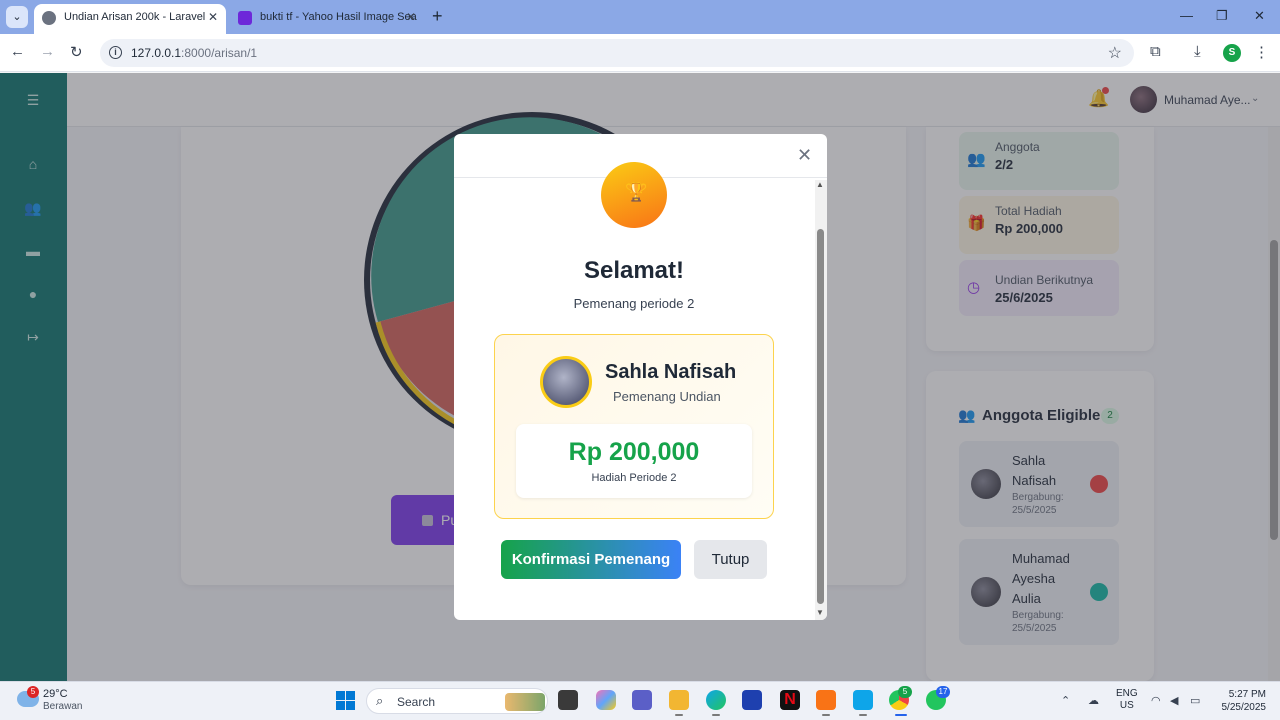 This screenshot has height=720, width=1280. What do you see at coordinates (115, 52) in the screenshot?
I see `site-info-icon: i` at bounding box center [115, 52].